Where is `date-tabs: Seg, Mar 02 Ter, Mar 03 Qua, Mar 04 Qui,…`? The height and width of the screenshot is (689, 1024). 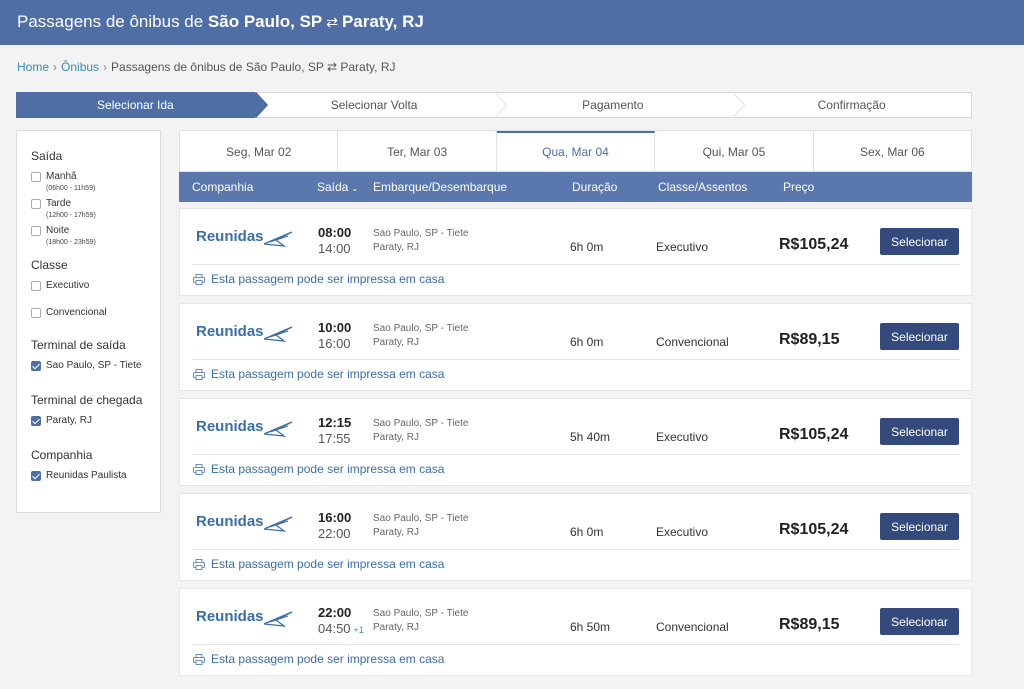 date-tabs: Seg, Mar 02 Ter, Mar 03 Qua, Mar 04 Qui,… is located at coordinates (575, 151).